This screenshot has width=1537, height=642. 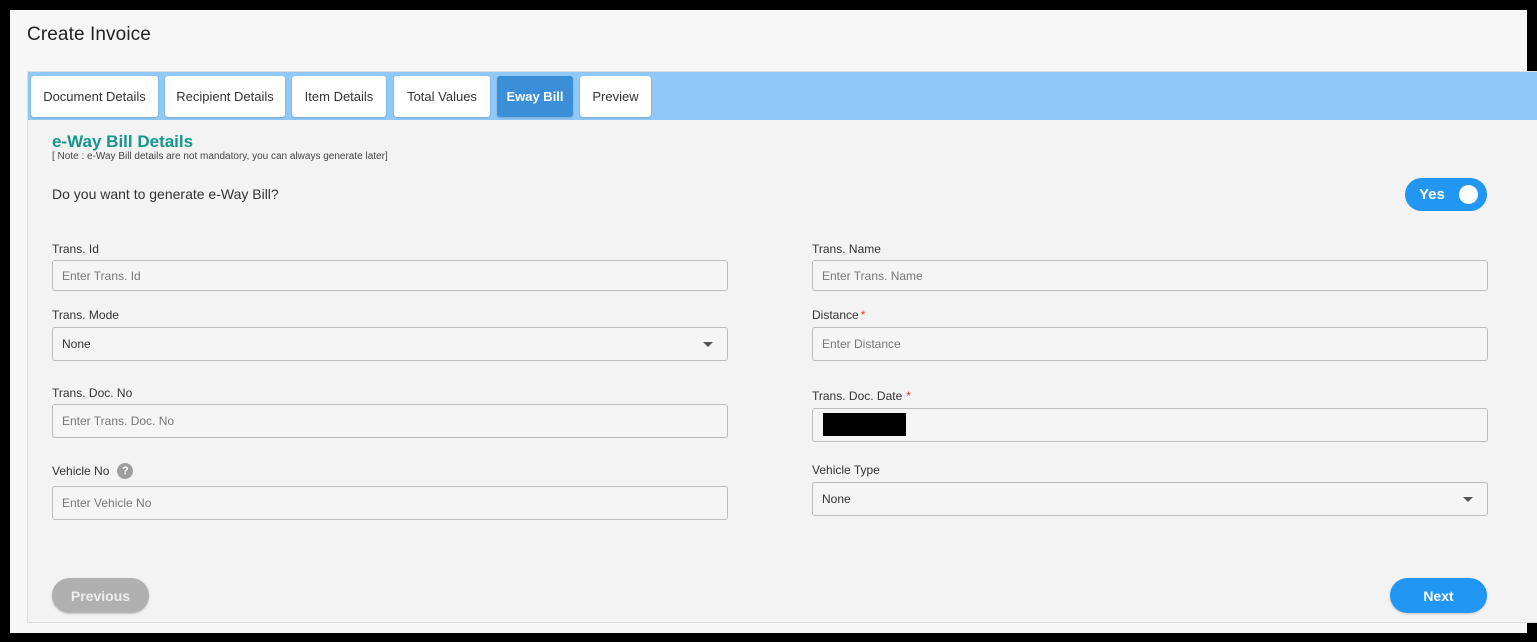 I want to click on distance-label-text: Distance, so click(x=835, y=315).